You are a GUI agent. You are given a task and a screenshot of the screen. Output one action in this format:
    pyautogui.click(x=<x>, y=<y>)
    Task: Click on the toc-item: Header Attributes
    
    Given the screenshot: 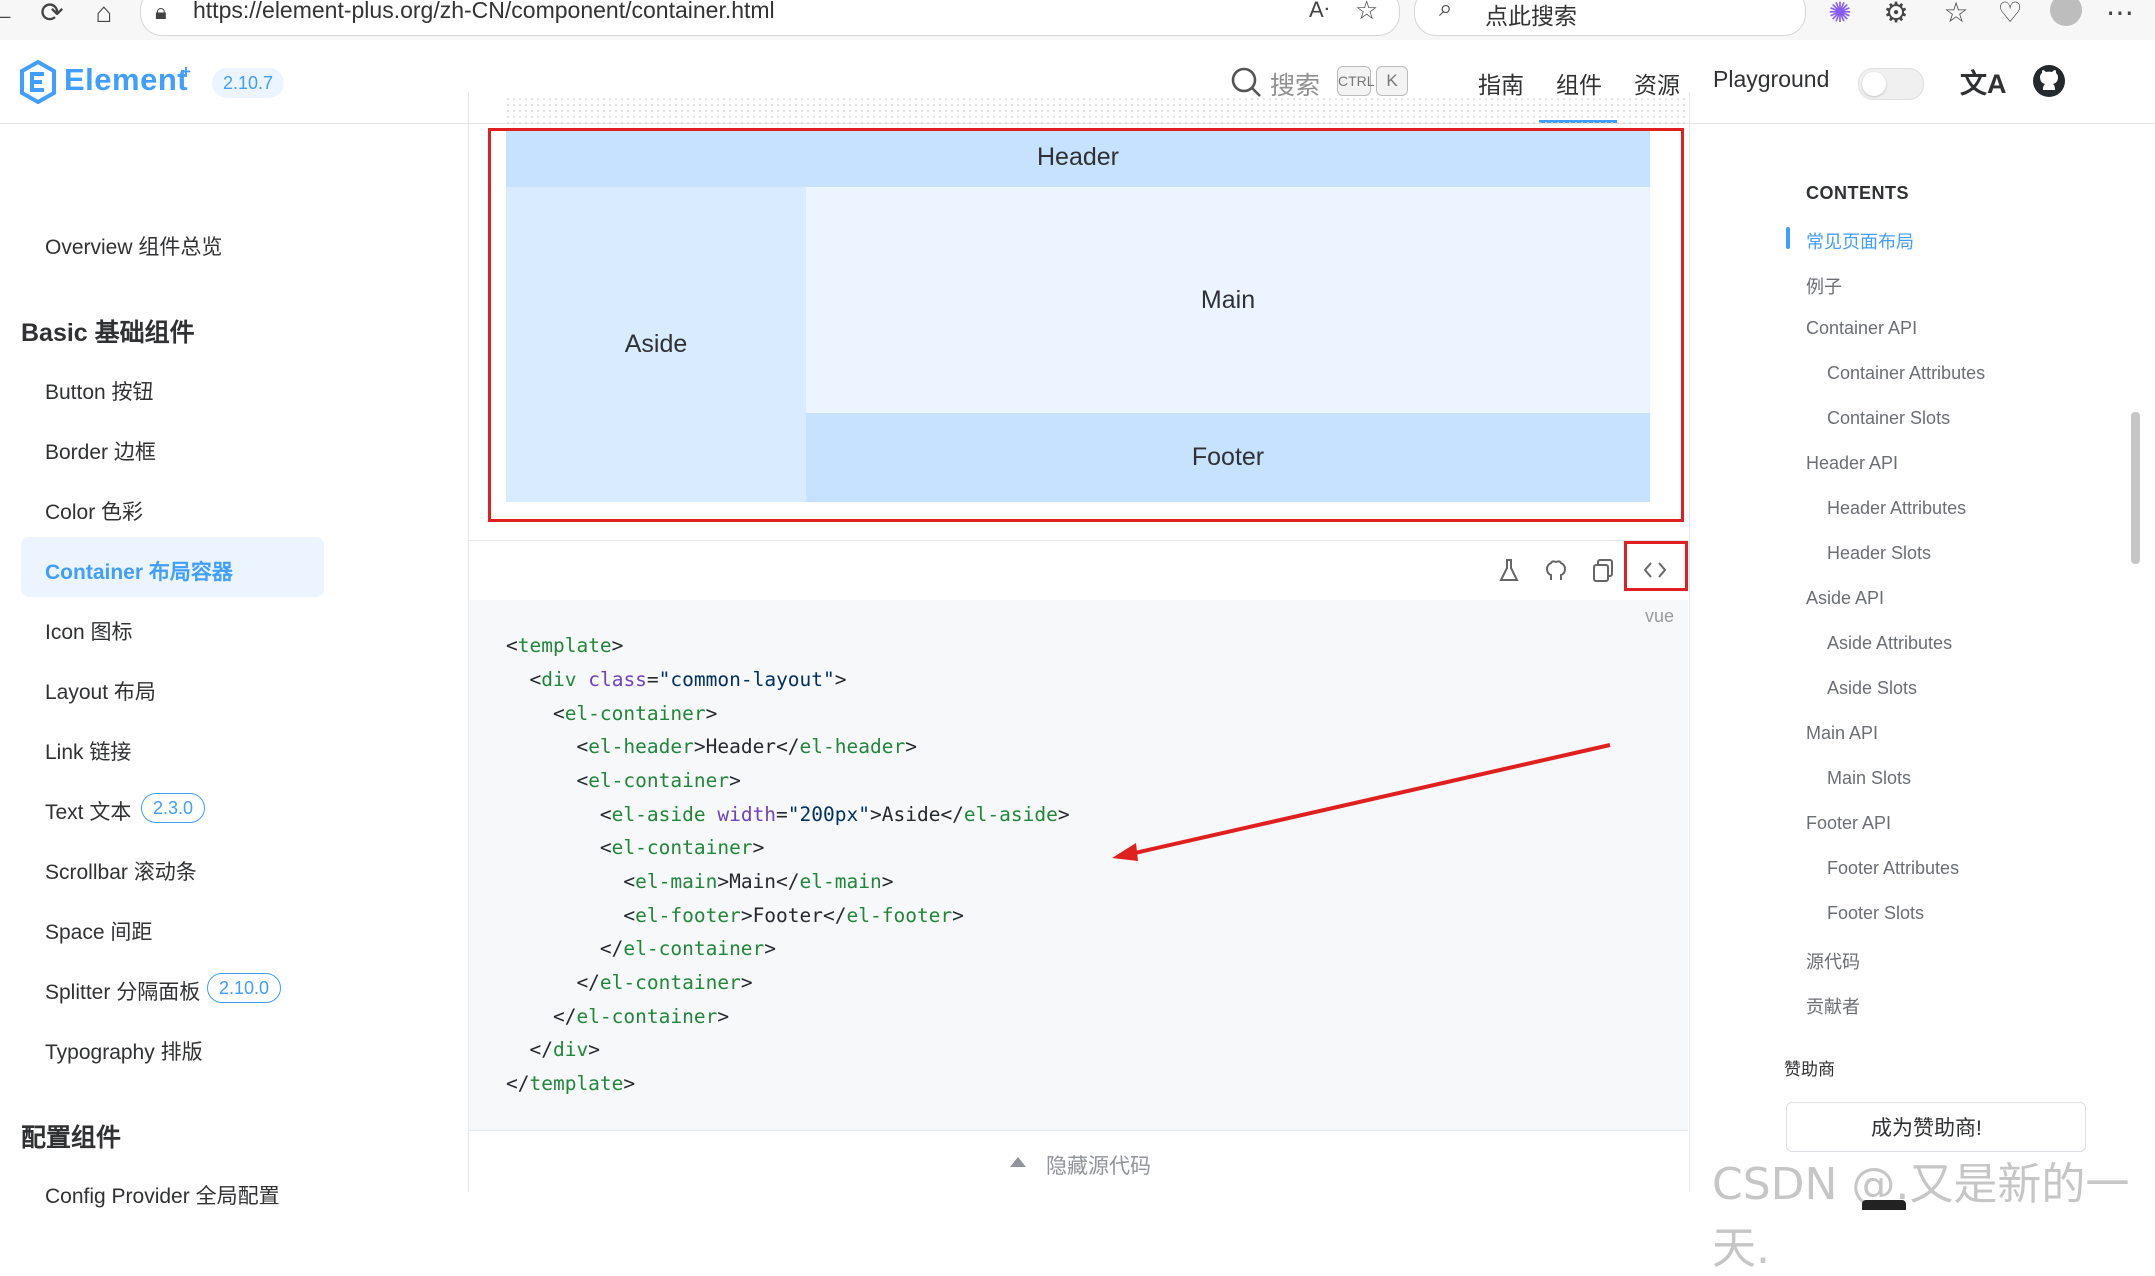 What is the action you would take?
    pyautogui.click(x=1896, y=508)
    